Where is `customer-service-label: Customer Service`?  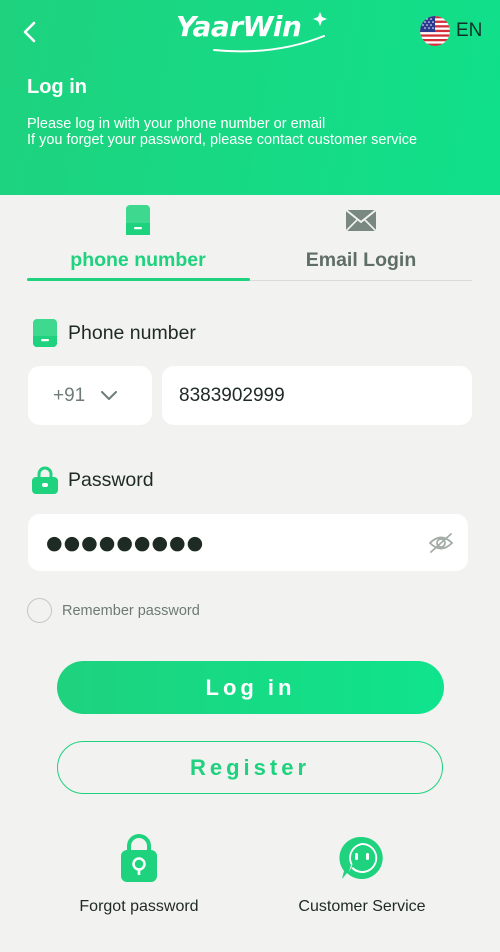 customer-service-label: Customer Service is located at coordinates (362, 906).